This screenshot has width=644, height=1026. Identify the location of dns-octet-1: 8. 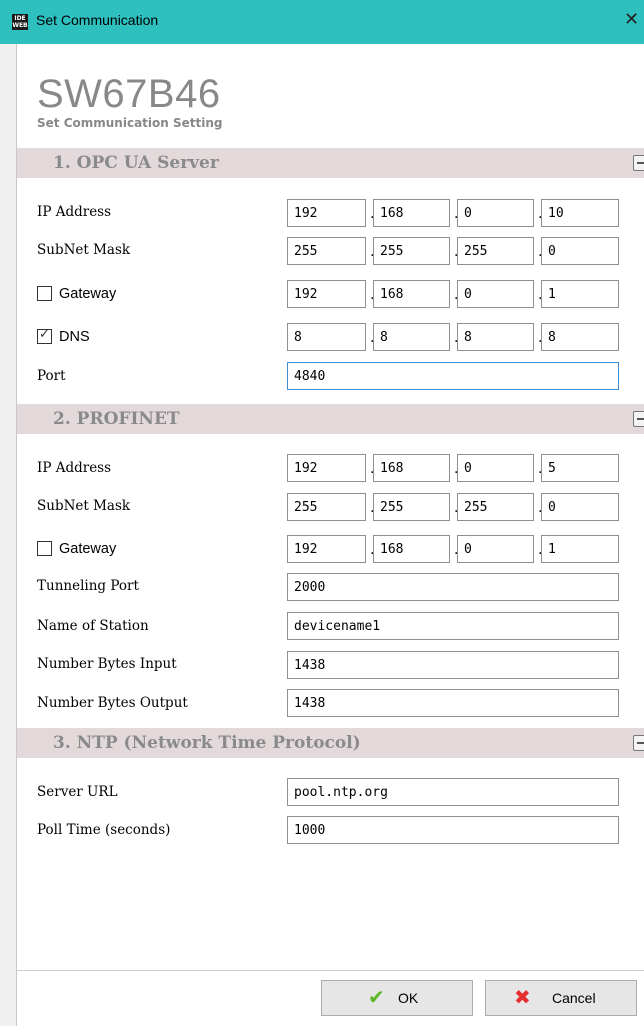
(326, 337).